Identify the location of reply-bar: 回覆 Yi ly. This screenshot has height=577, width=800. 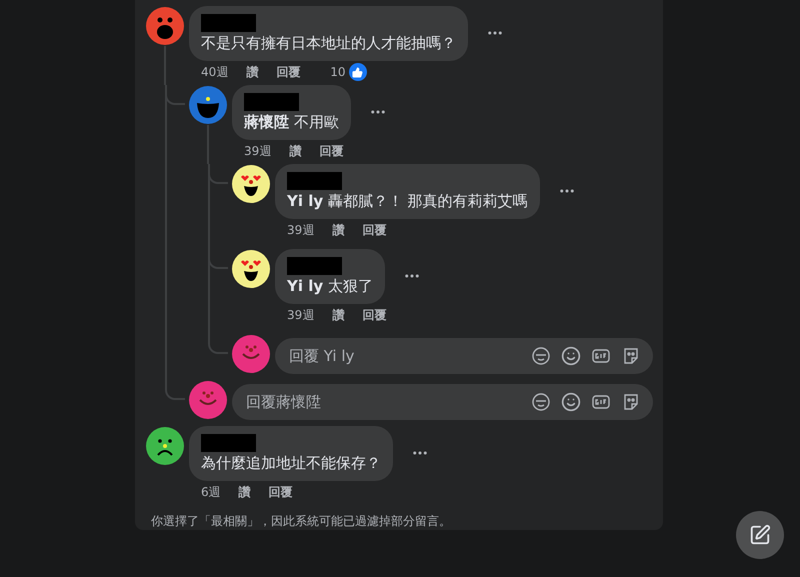
(464, 356).